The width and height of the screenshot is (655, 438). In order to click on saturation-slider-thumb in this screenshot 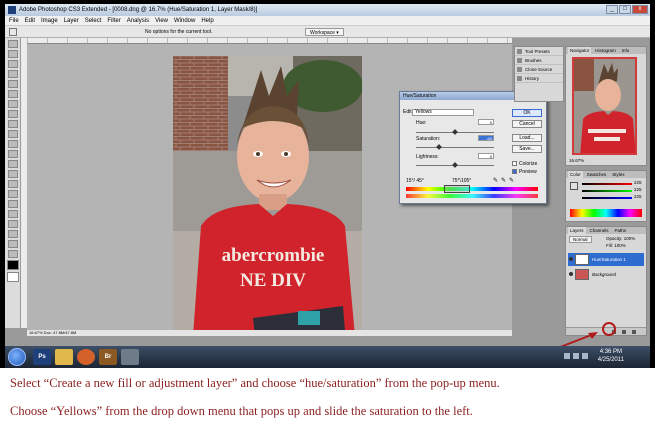, I will do `click(439, 147)`.